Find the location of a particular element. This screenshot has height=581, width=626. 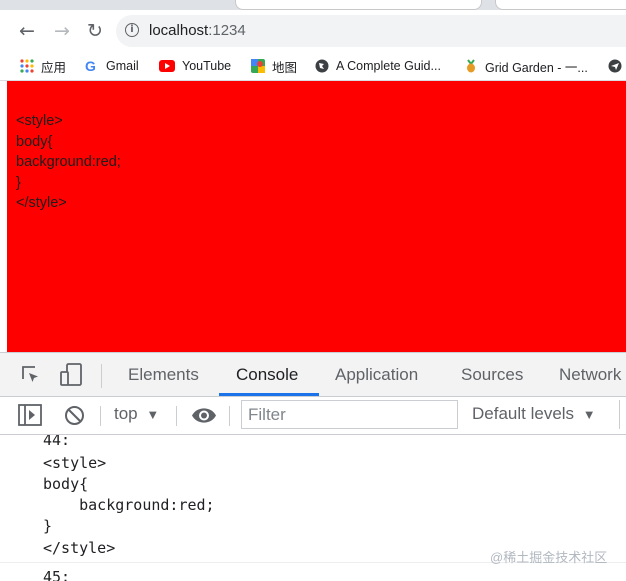

bookmark-maps: 地图 is located at coordinates (274, 66).